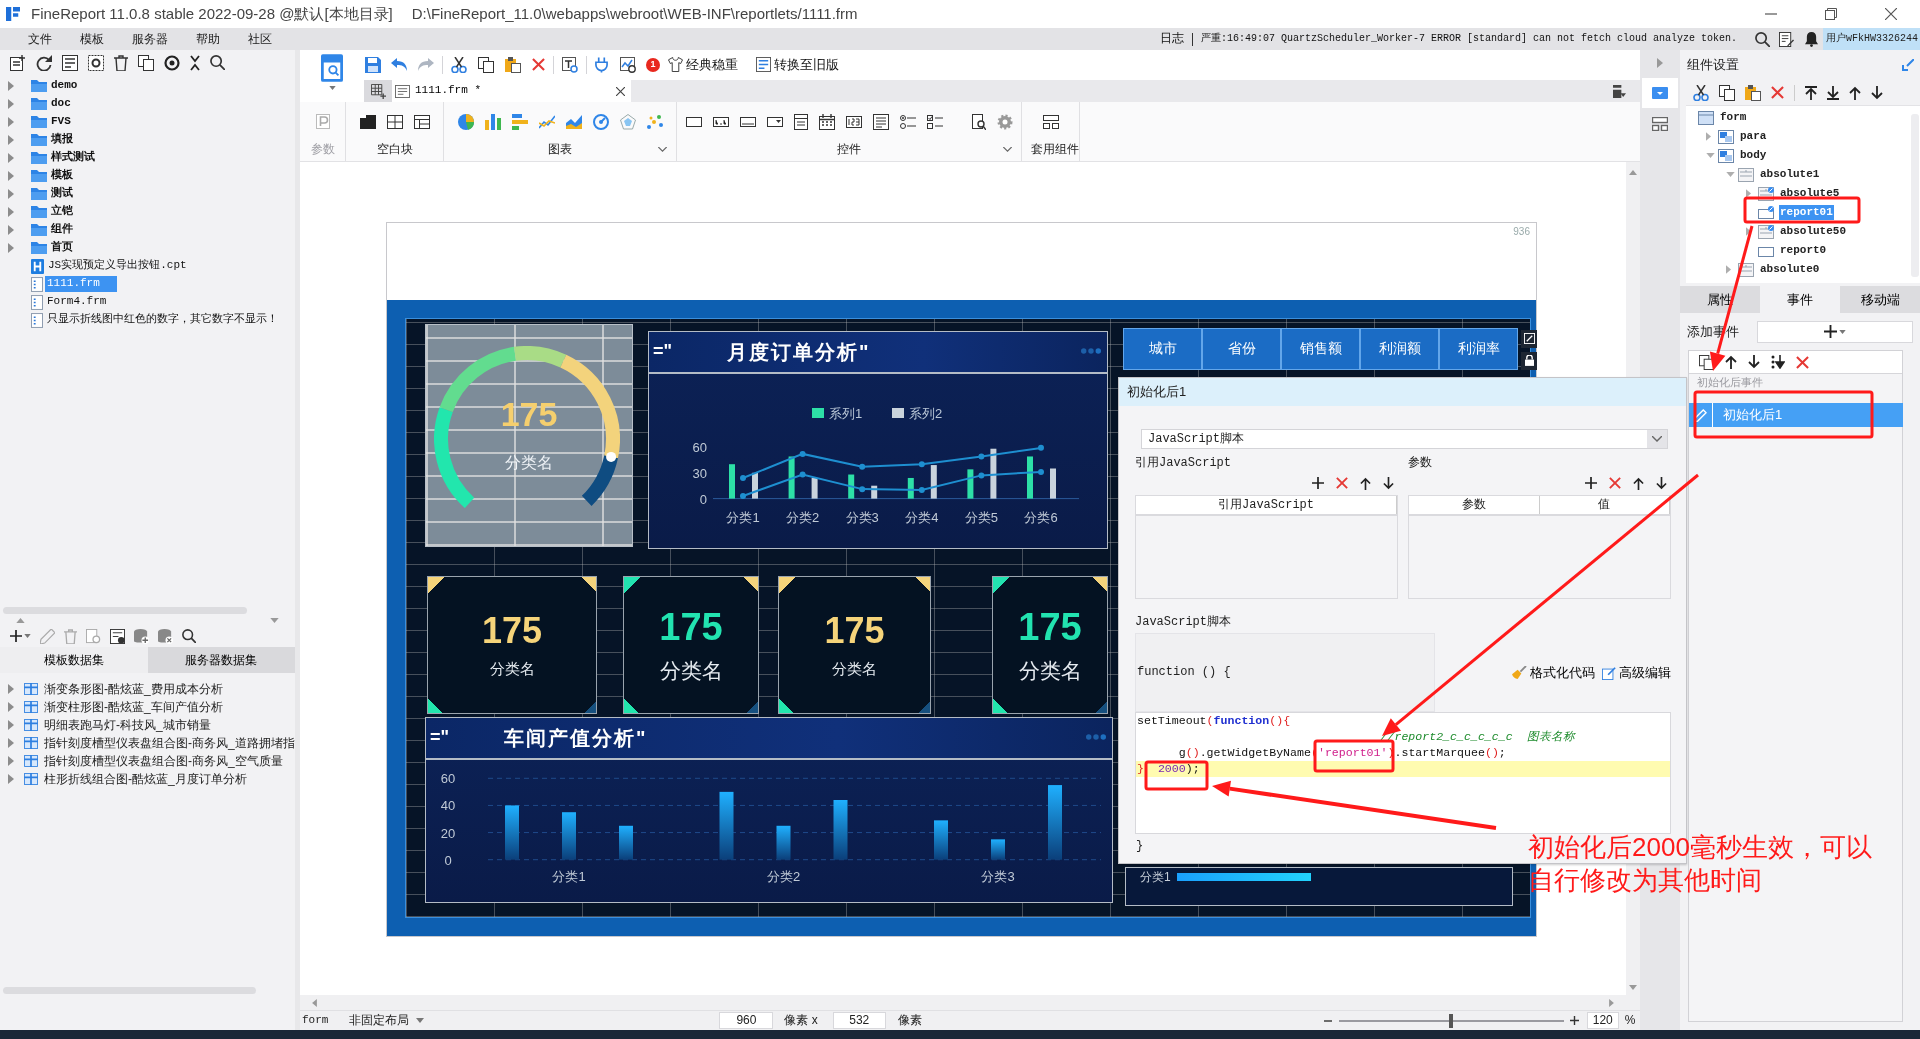 This screenshot has height=1039, width=1920. I want to click on tree-item: FVS, so click(61, 122).